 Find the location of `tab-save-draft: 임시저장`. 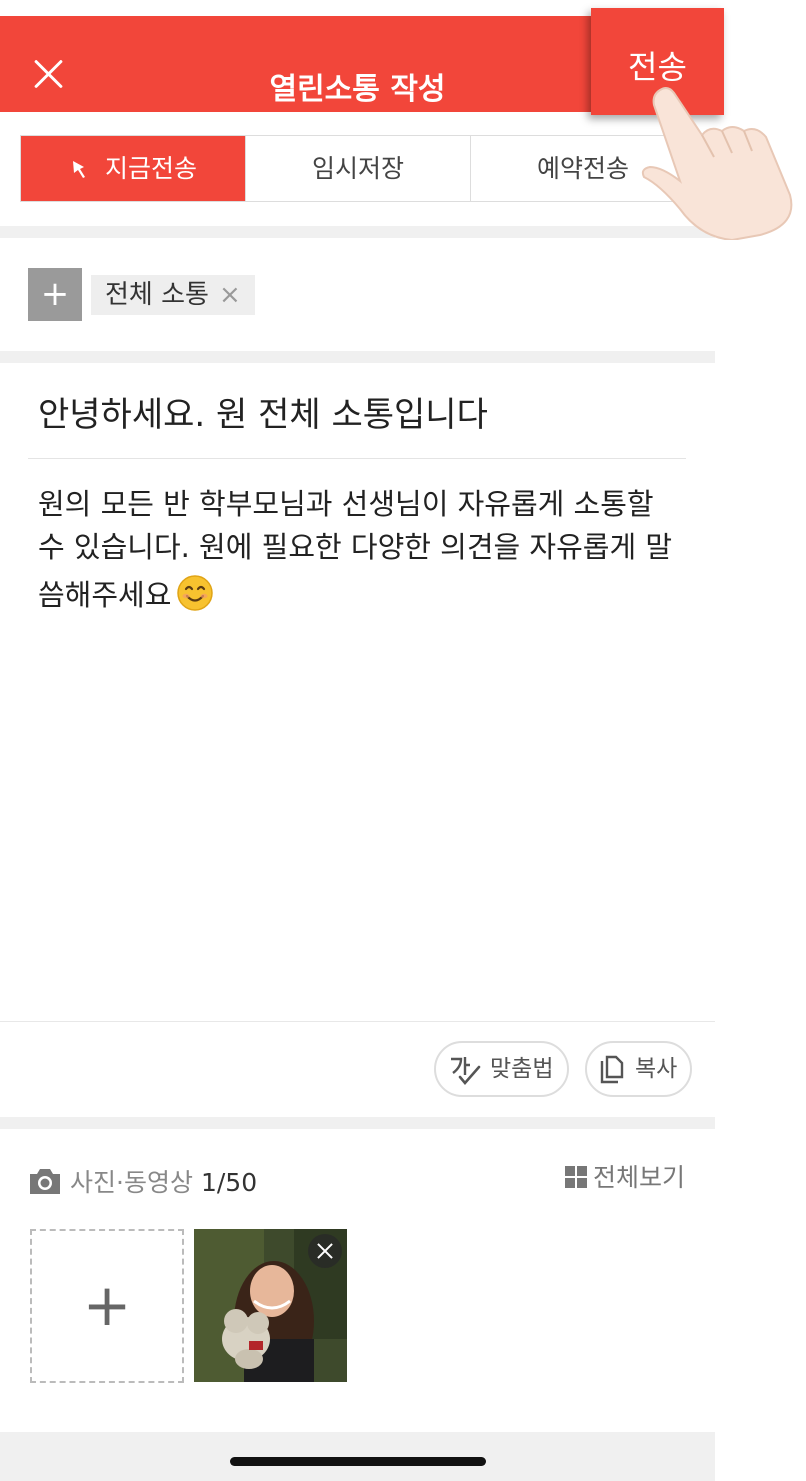

tab-save-draft: 임시저장 is located at coordinates (357, 168).